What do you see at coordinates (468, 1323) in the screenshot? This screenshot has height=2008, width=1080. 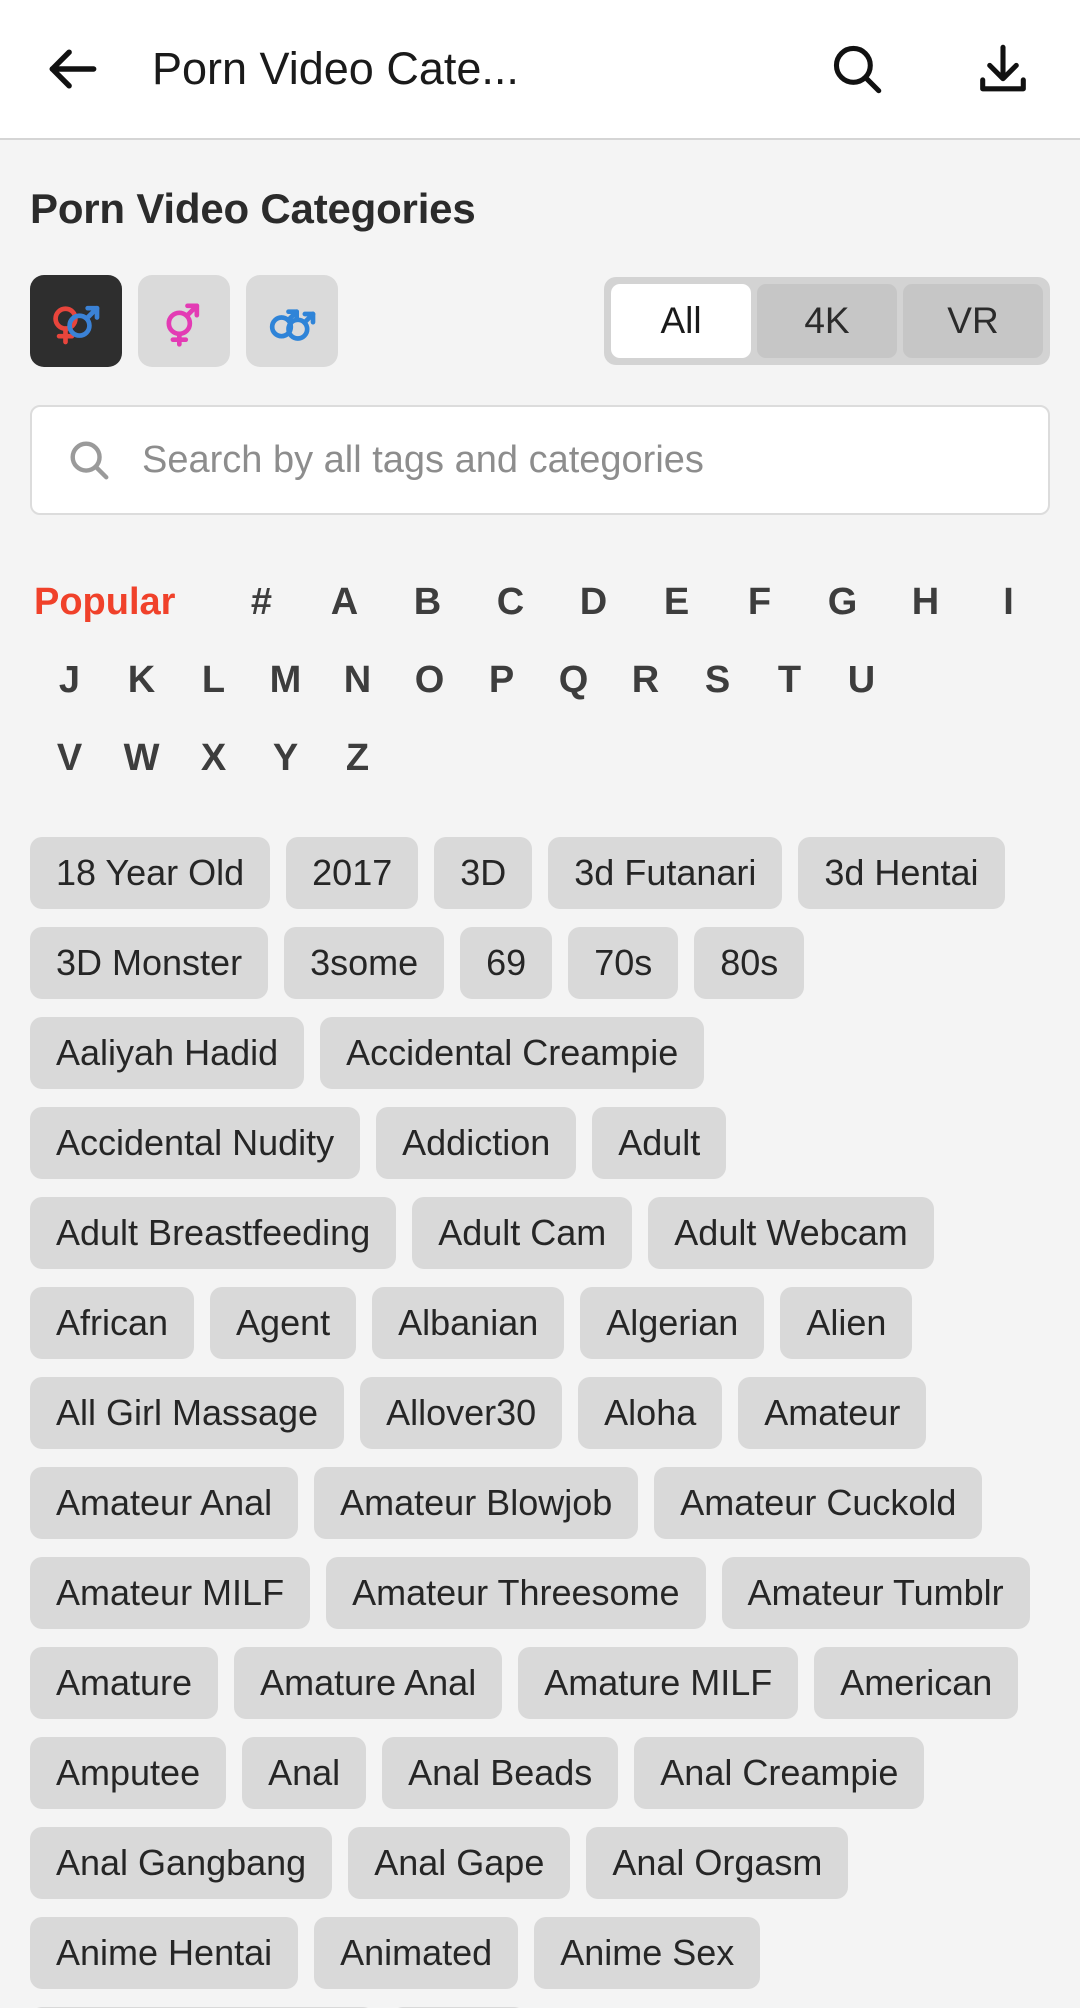 I see `tag-chip: Albanian` at bounding box center [468, 1323].